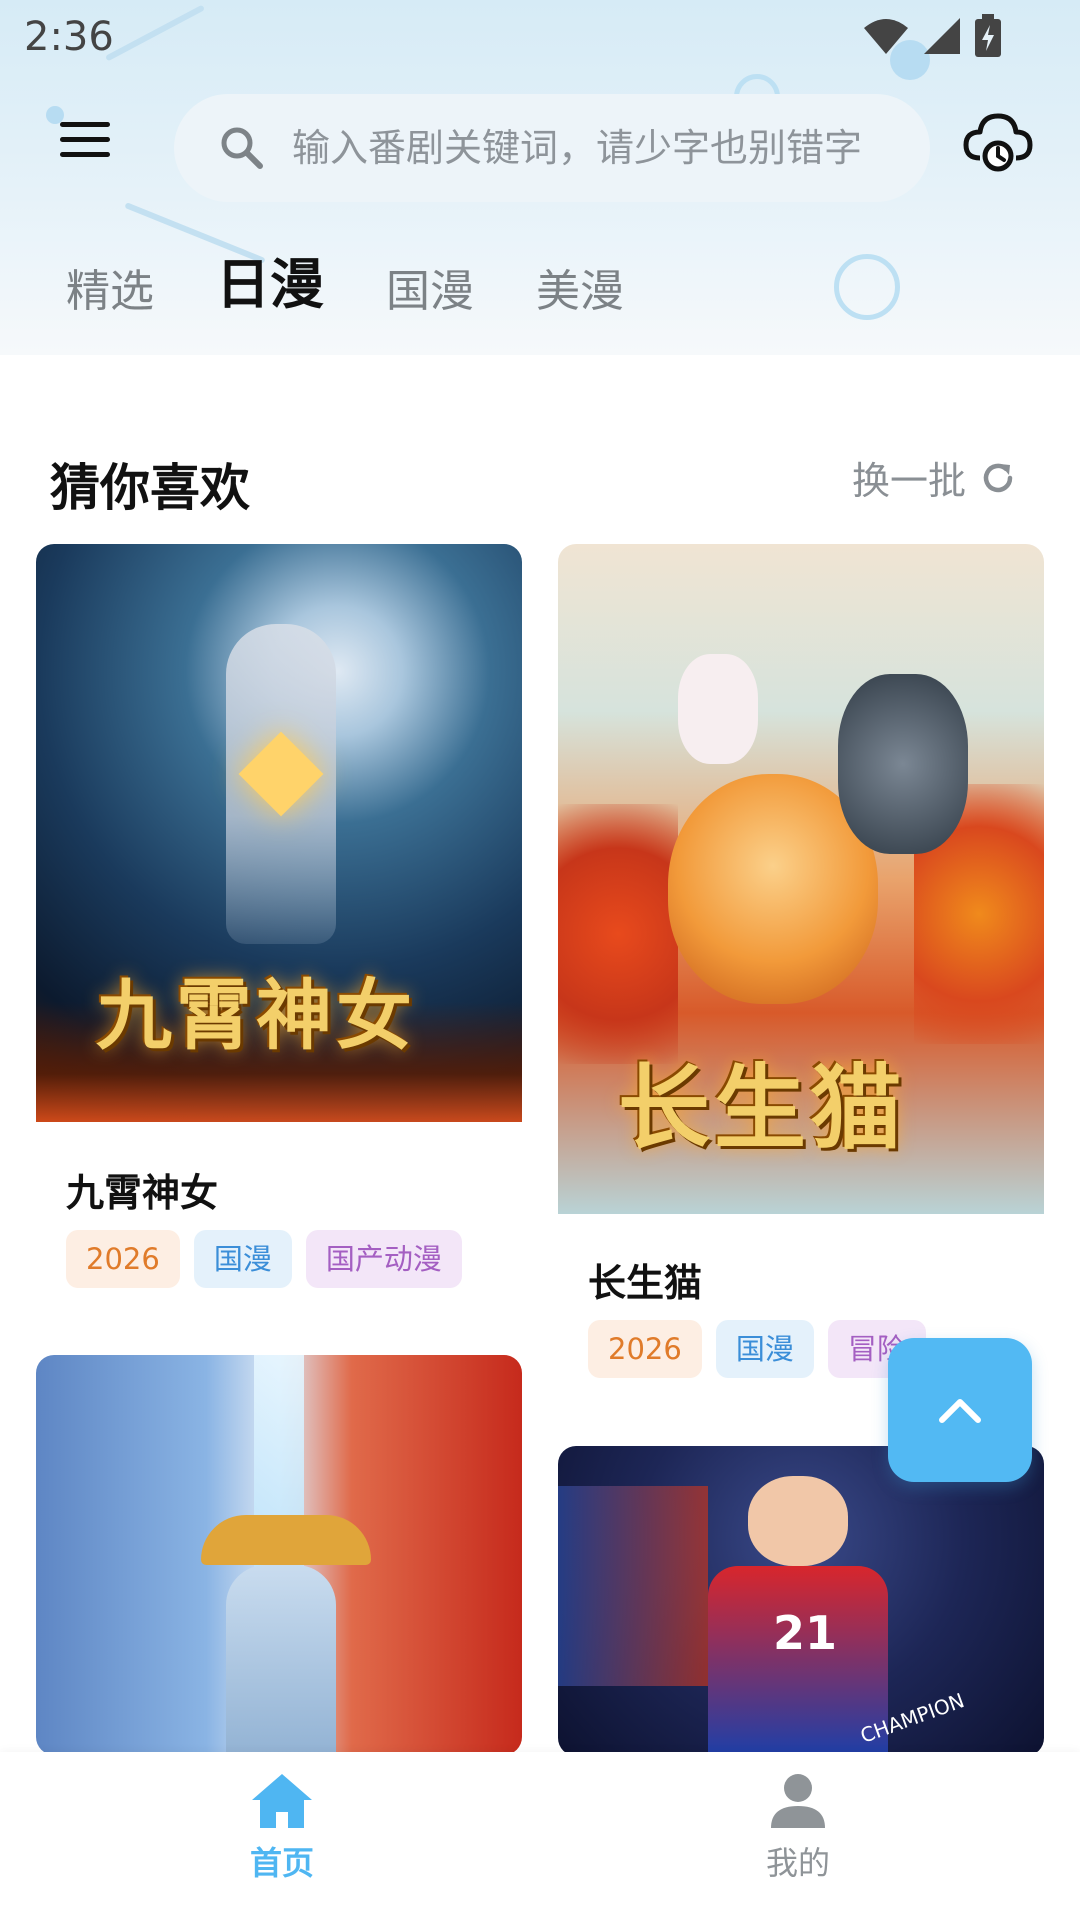 The height and width of the screenshot is (1920, 1080). What do you see at coordinates (430, 295) in the screenshot?
I see `tab-chinese-anime: 国漫` at bounding box center [430, 295].